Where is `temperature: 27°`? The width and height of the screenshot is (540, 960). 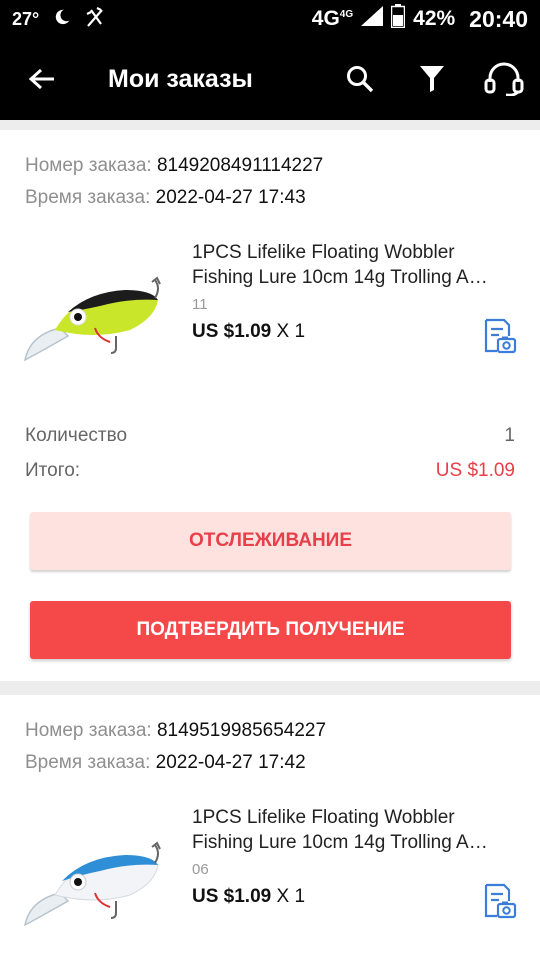 temperature: 27° is located at coordinates (26, 18).